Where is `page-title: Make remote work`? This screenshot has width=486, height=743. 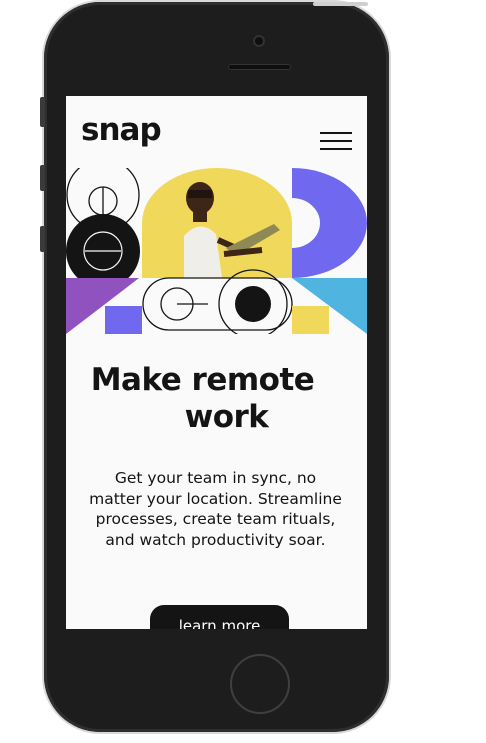
page-title: Make remote work is located at coordinates (216, 399).